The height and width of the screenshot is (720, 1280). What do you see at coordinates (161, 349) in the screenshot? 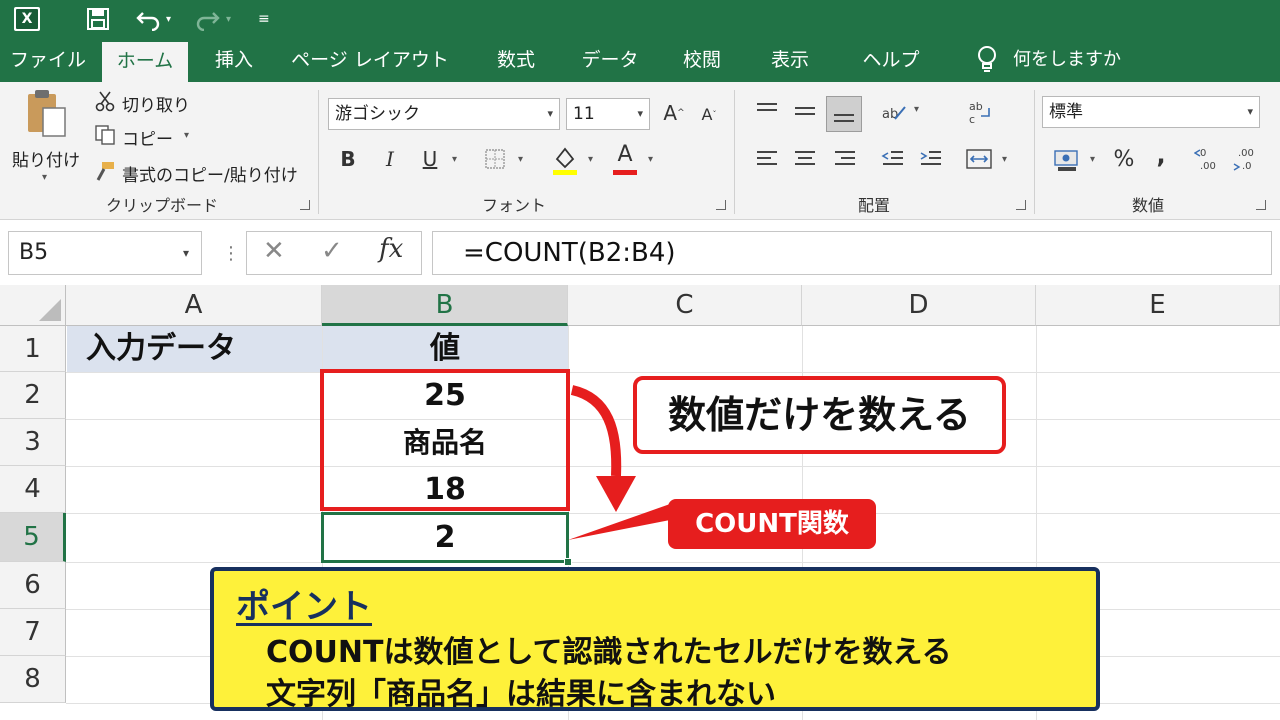
I see `cell-a1: 入力データ` at bounding box center [161, 349].